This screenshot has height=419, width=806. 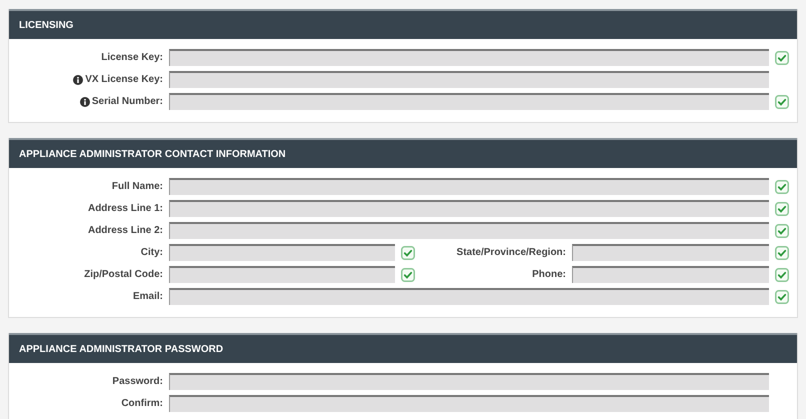 I want to click on field-label: Address Line 1:, so click(x=125, y=208).